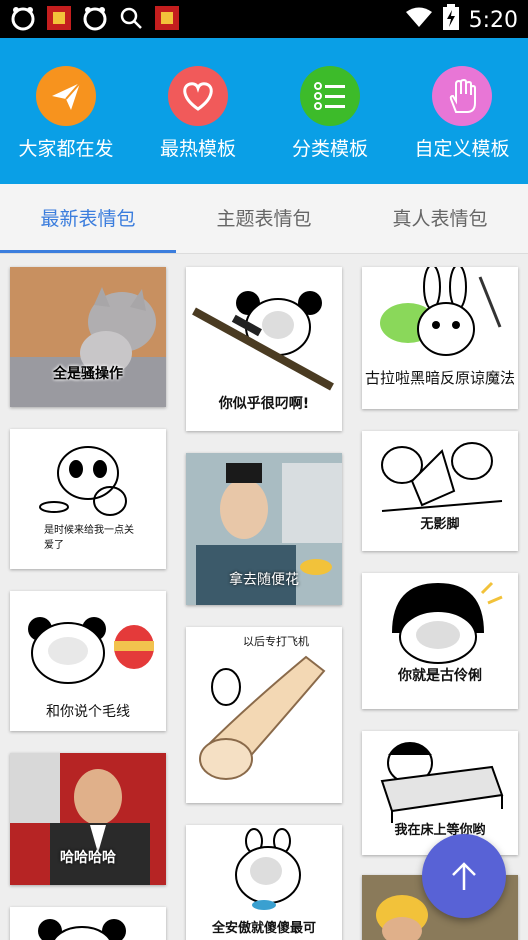 The height and width of the screenshot is (940, 528). Describe the element at coordinates (440, 219) in the screenshot. I see `tab-real-person-stickers: 真人表情包` at that location.